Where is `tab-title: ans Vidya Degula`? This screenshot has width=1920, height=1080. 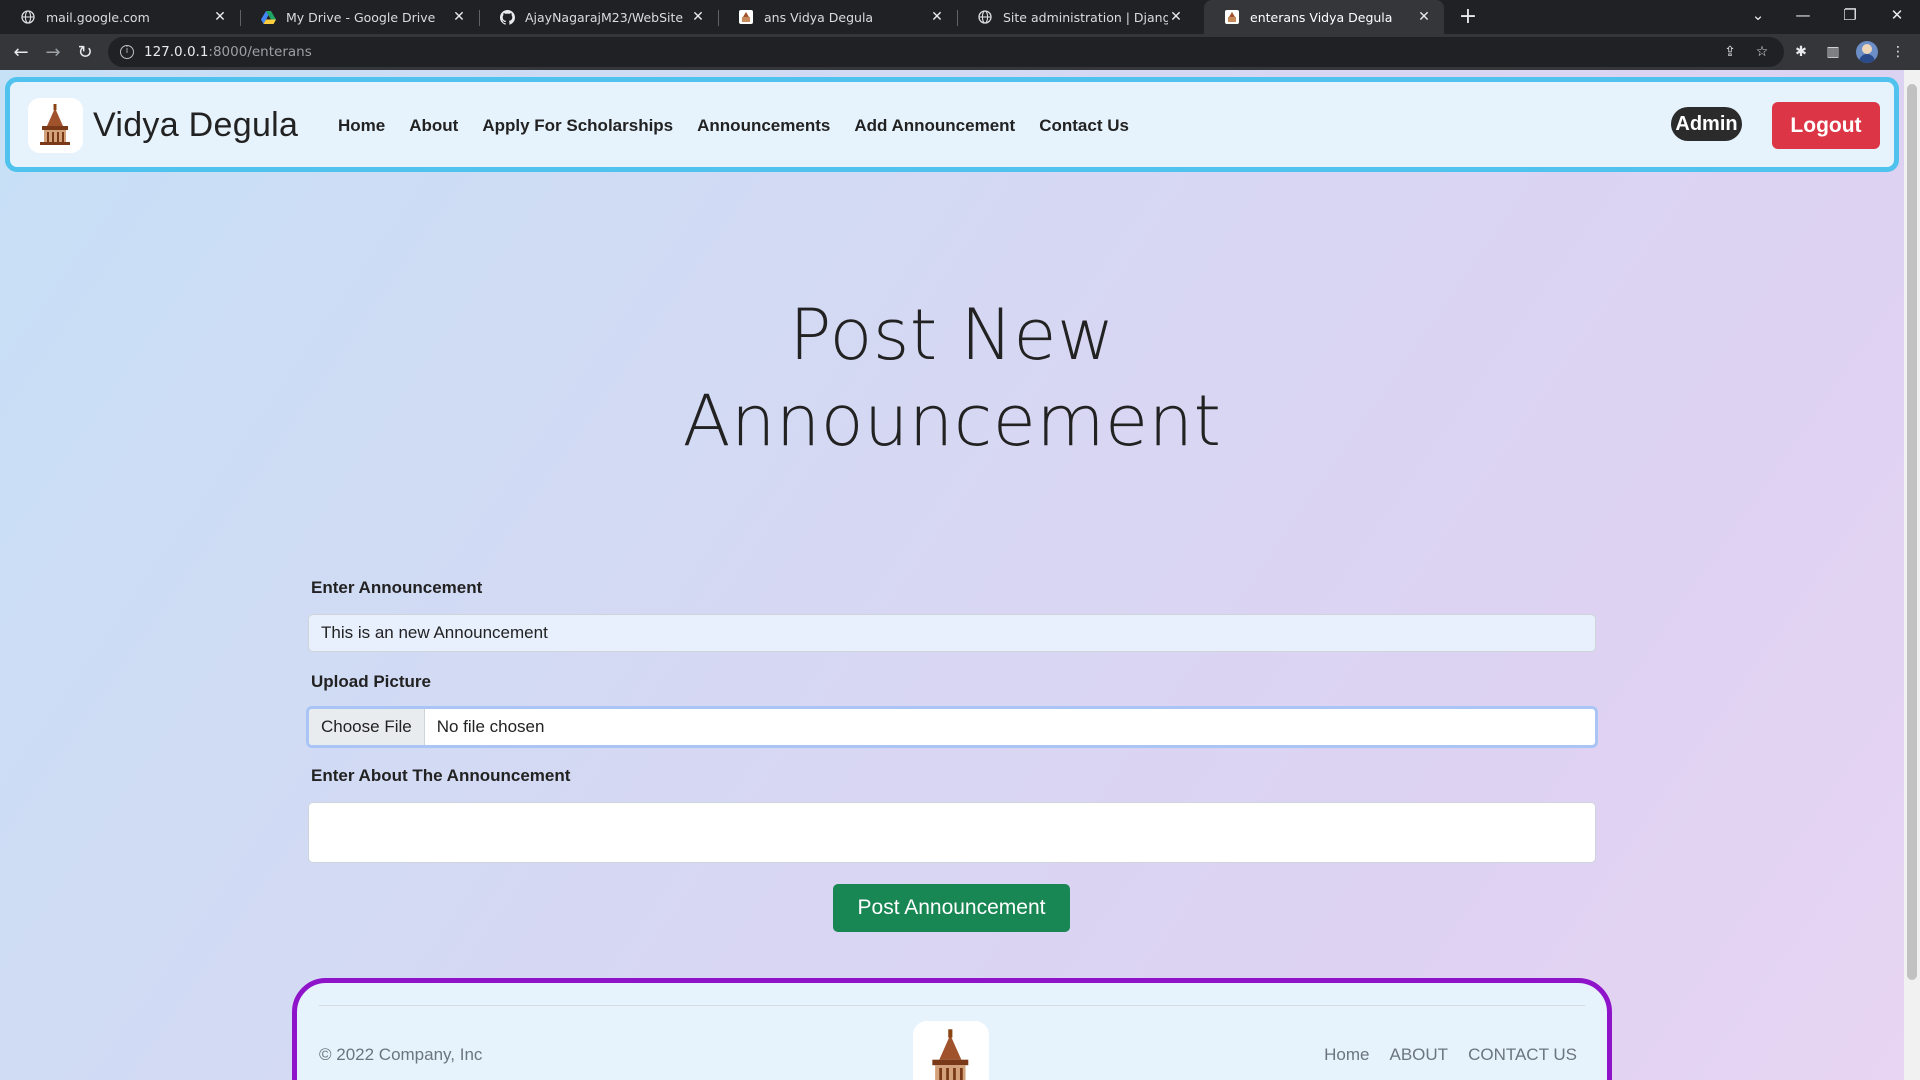 tab-title: ans Vidya Degula is located at coordinates (819, 17).